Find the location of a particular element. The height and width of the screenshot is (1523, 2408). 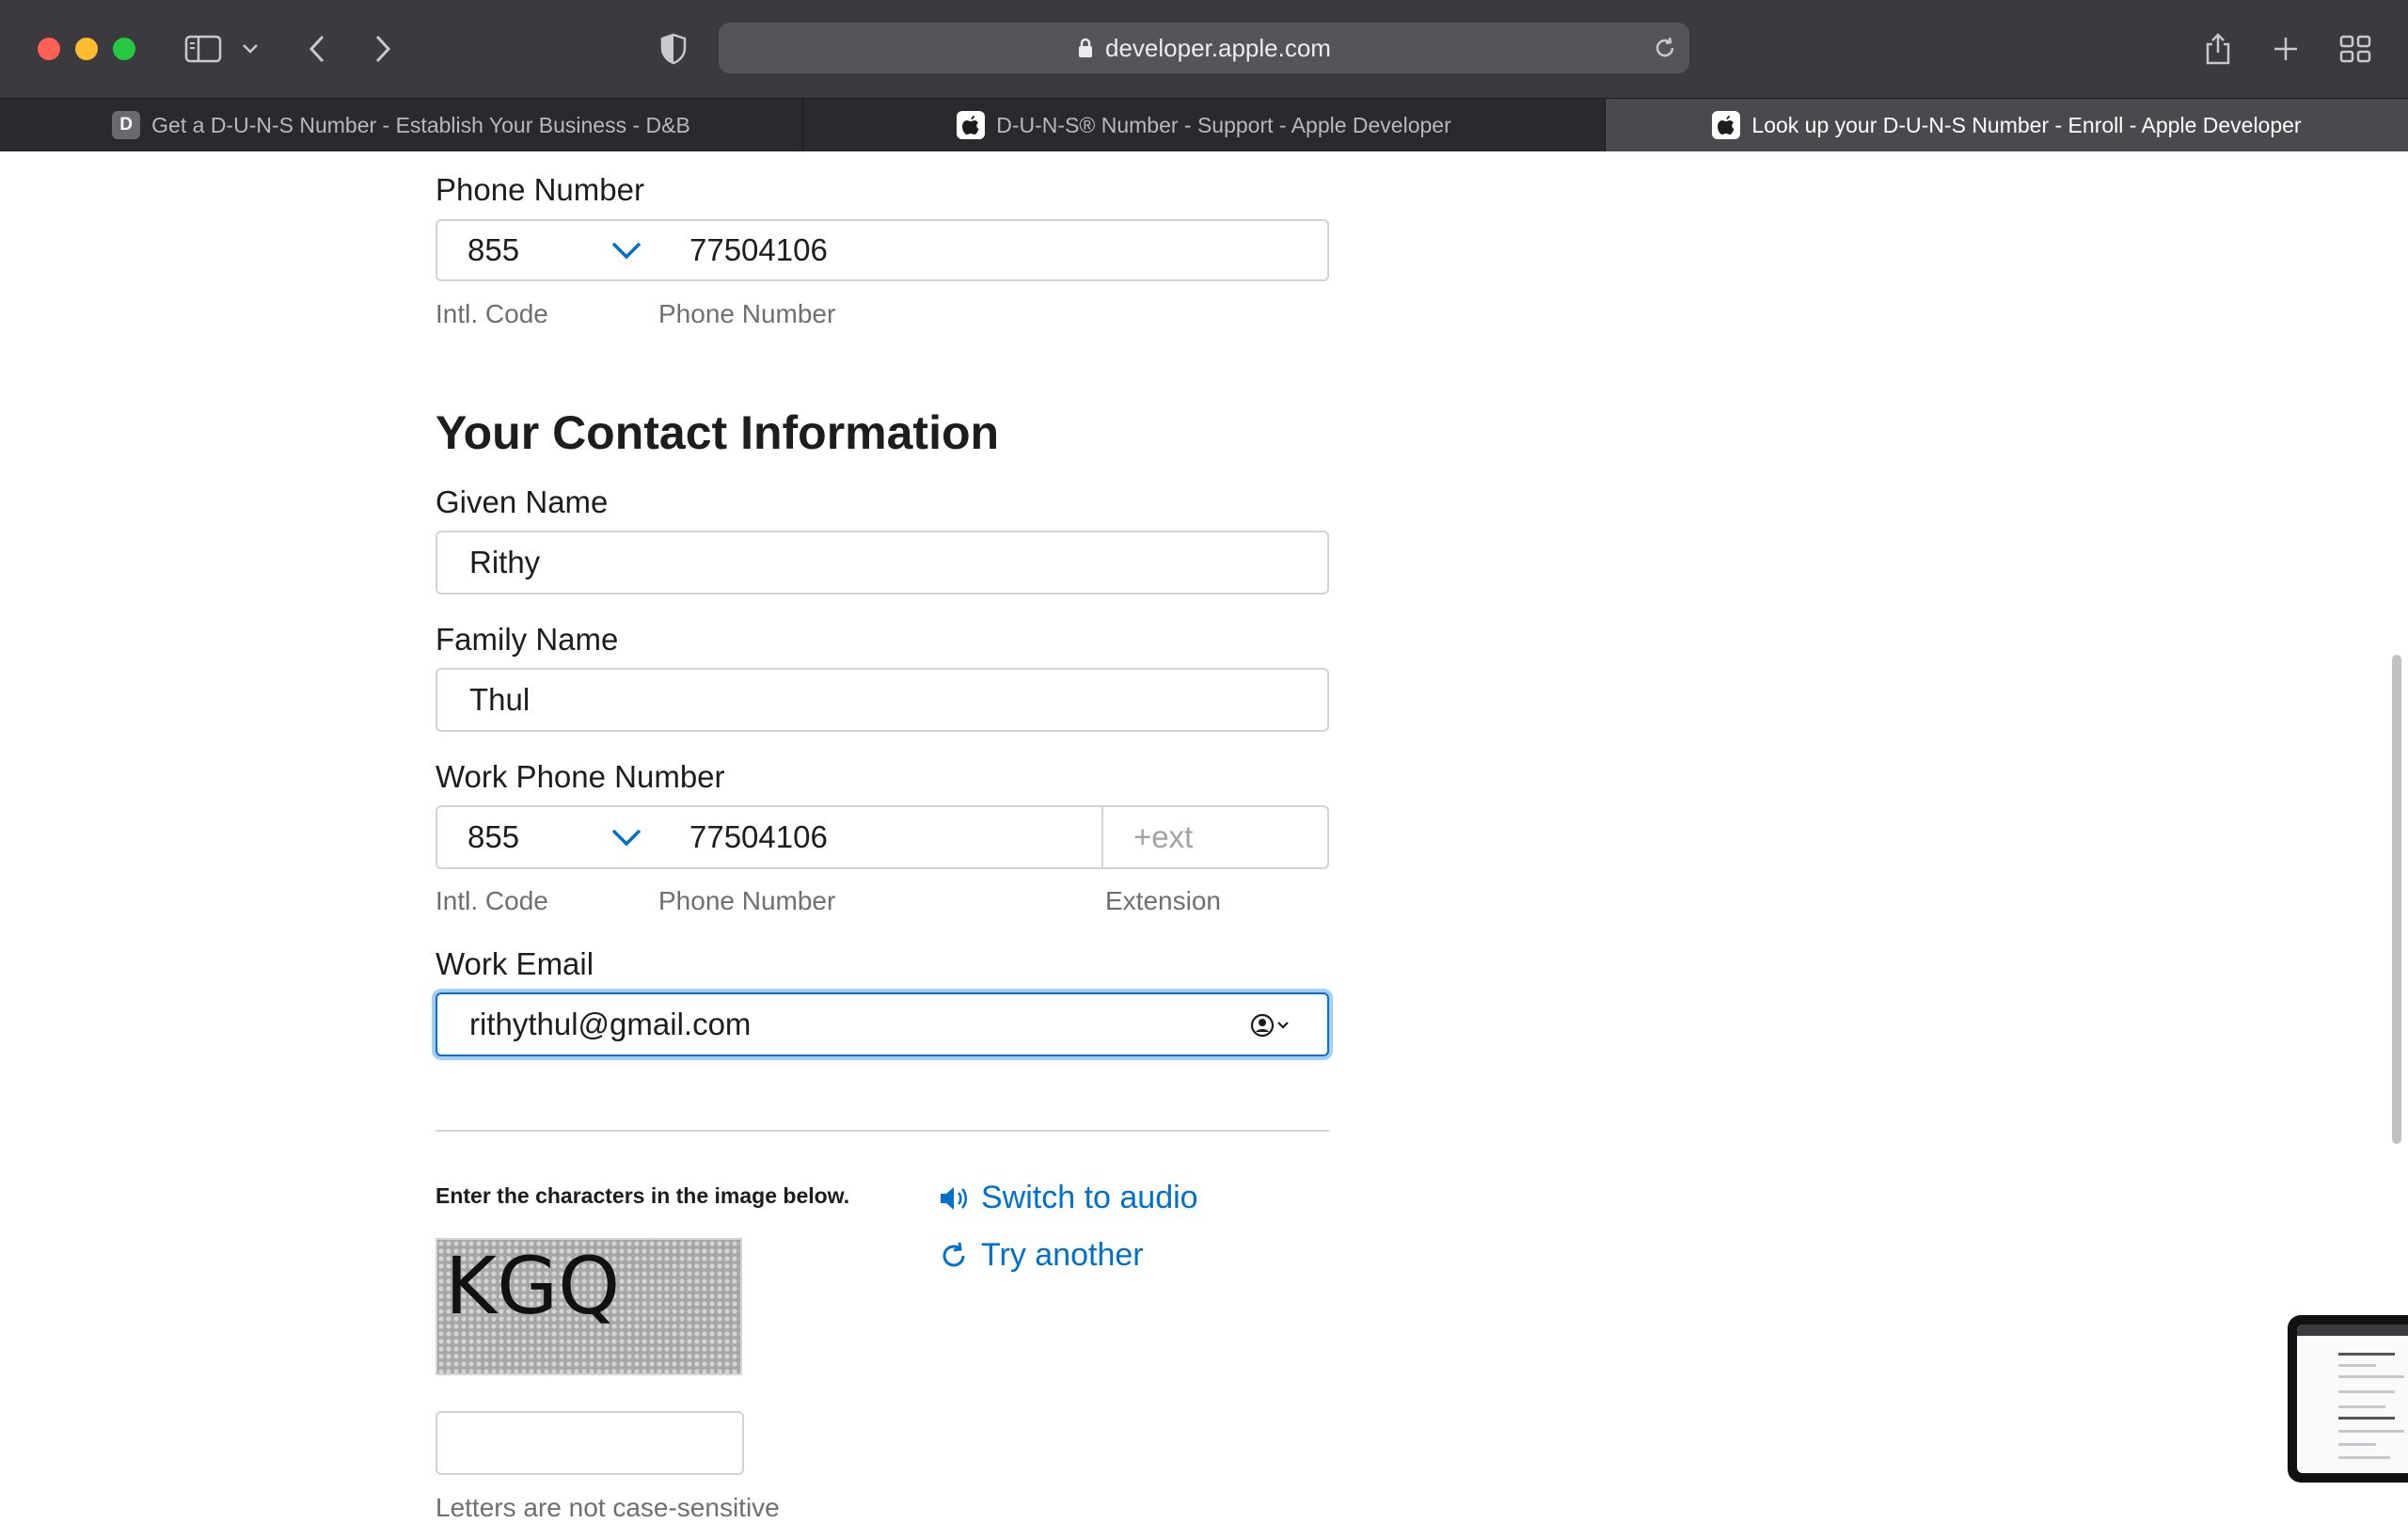

captcha-instruction: Enter the characters in the image below. is located at coordinates (643, 1195).